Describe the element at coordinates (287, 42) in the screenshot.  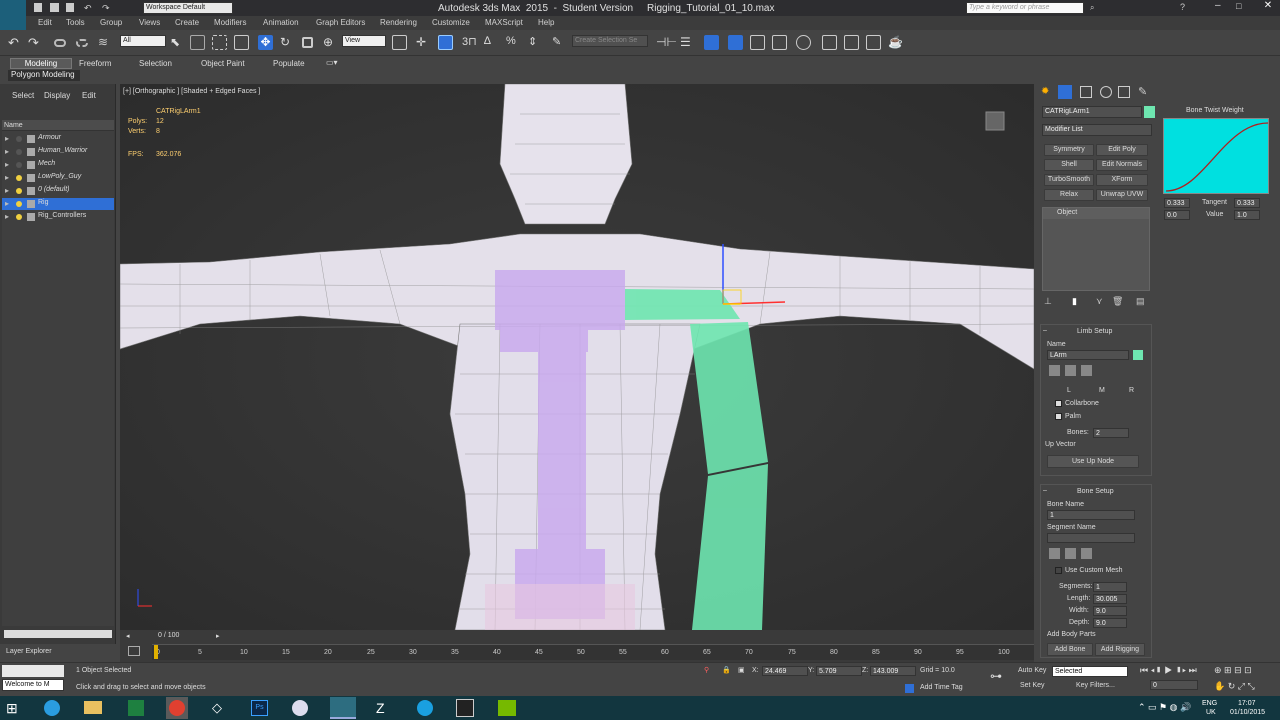
I see `rotate-icon: ↻` at that location.